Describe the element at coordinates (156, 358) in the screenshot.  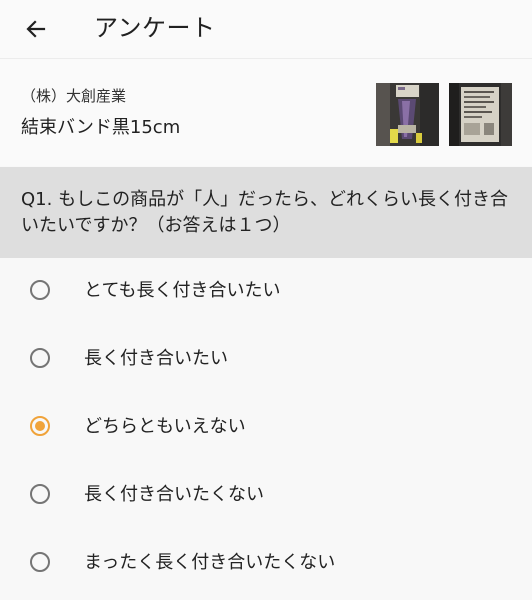
I see `option-label: 長く付き合いたい` at that location.